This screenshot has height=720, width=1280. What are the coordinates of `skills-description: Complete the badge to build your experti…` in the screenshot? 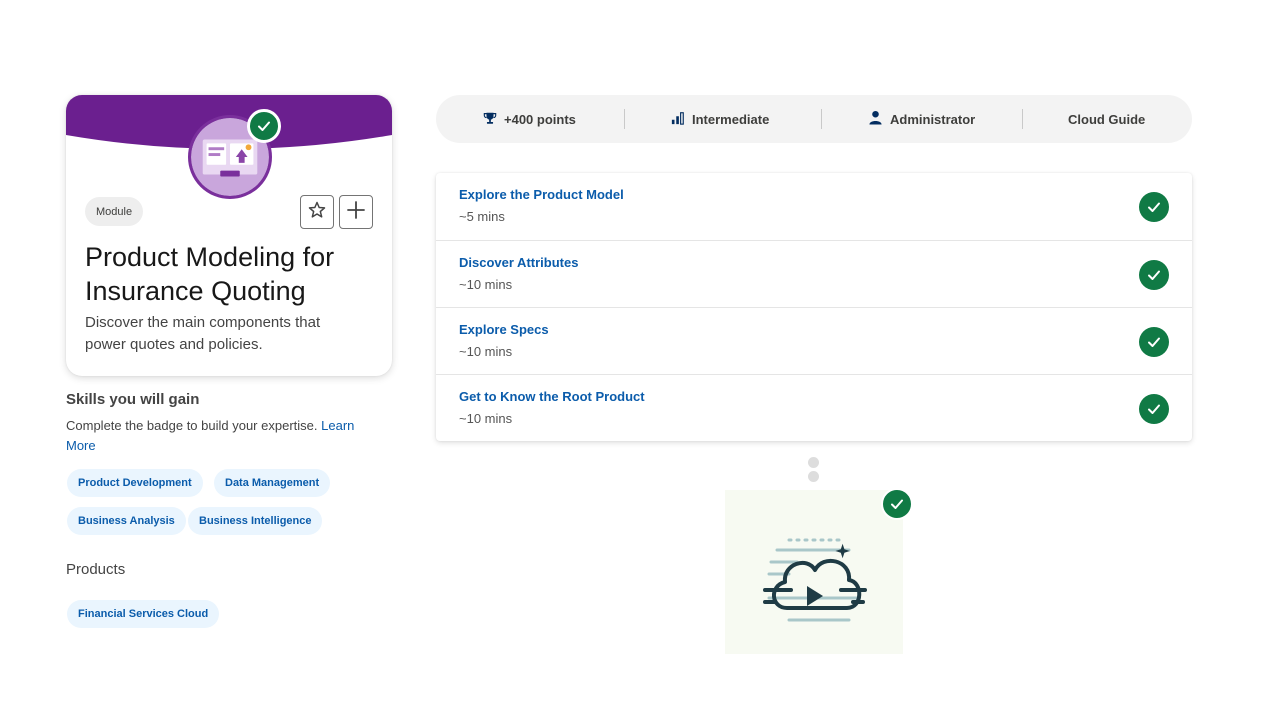 It's located at (226, 436).